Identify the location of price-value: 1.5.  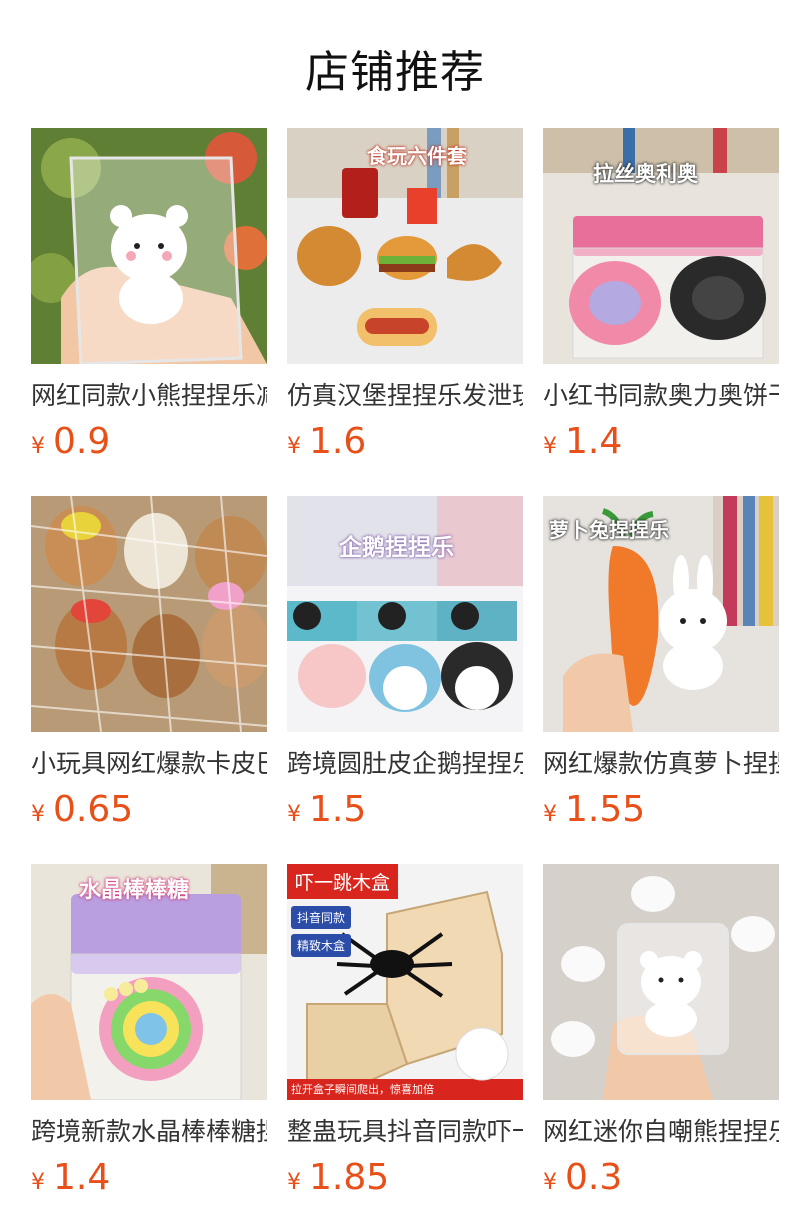
(338, 809).